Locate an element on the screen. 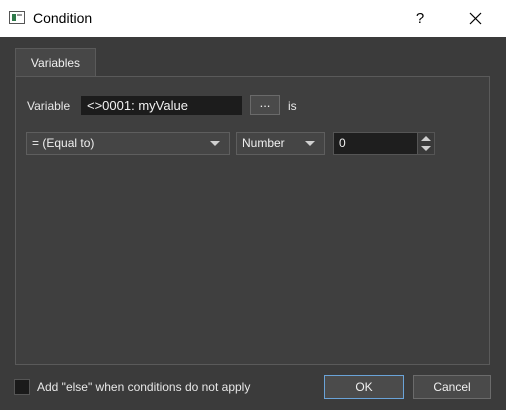 The image size is (506, 410). arrow-up-icon is located at coordinates (426, 138).